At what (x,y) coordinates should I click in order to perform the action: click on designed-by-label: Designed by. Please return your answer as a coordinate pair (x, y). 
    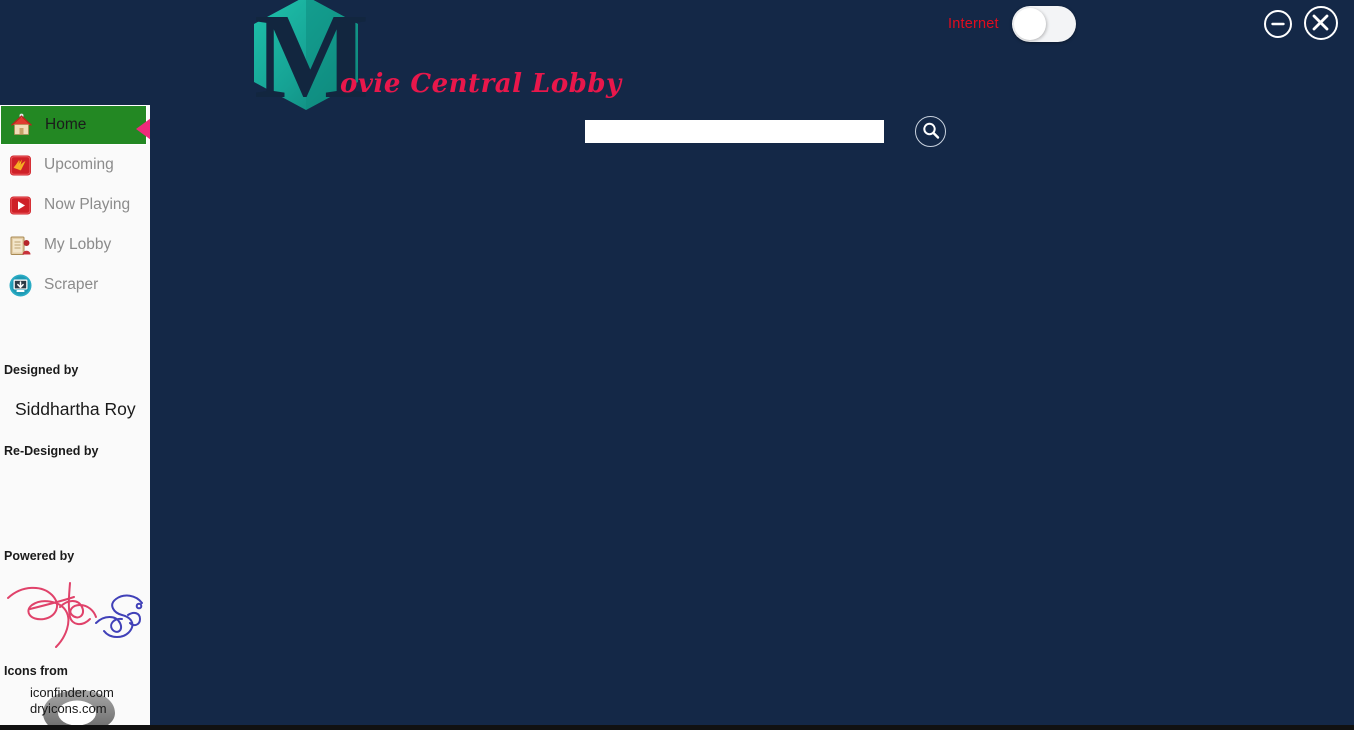
    Looking at the image, I should click on (41, 370).